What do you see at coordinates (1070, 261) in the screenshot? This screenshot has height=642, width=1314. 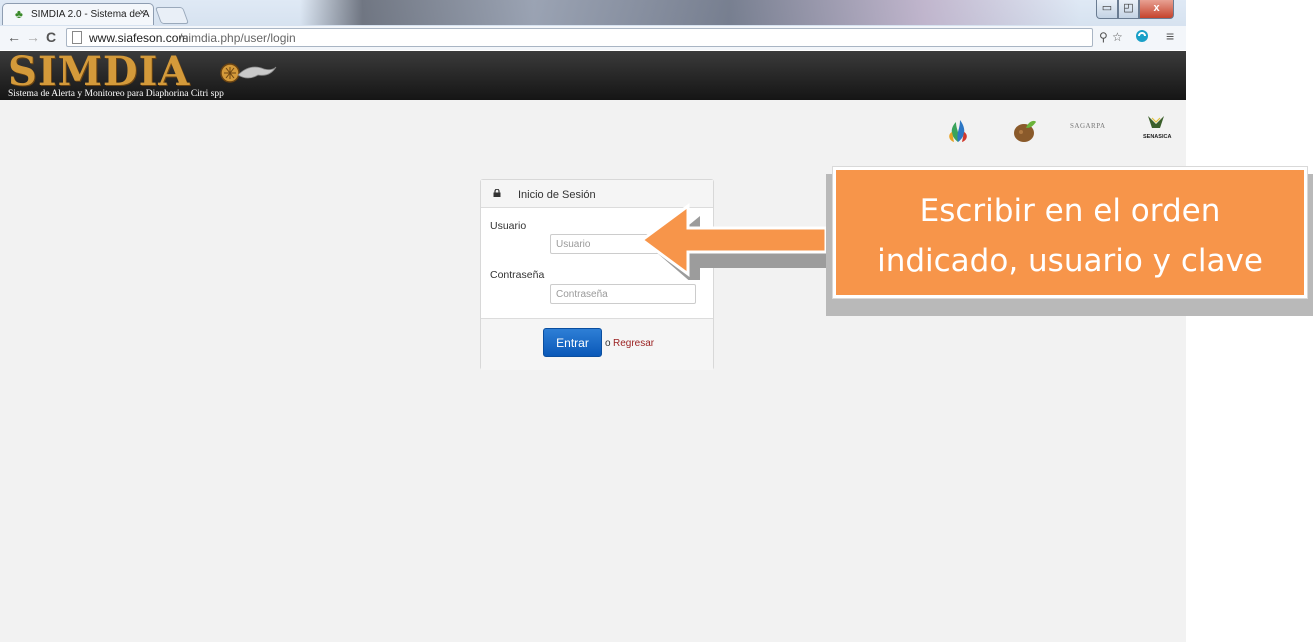 I see `callout-line-2: indicado, usuario y clave` at bounding box center [1070, 261].